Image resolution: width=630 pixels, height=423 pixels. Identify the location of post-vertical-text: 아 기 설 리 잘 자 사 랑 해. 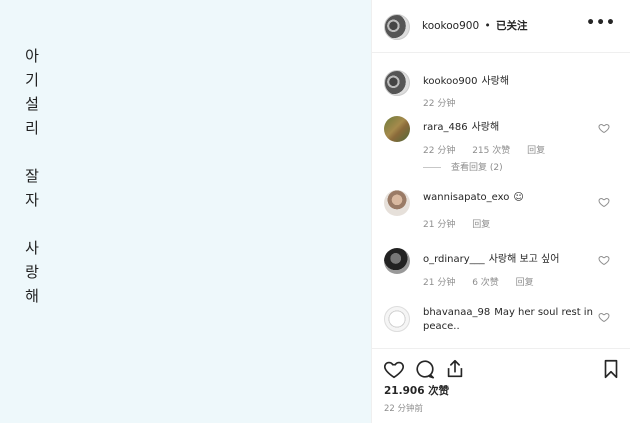
(32, 176).